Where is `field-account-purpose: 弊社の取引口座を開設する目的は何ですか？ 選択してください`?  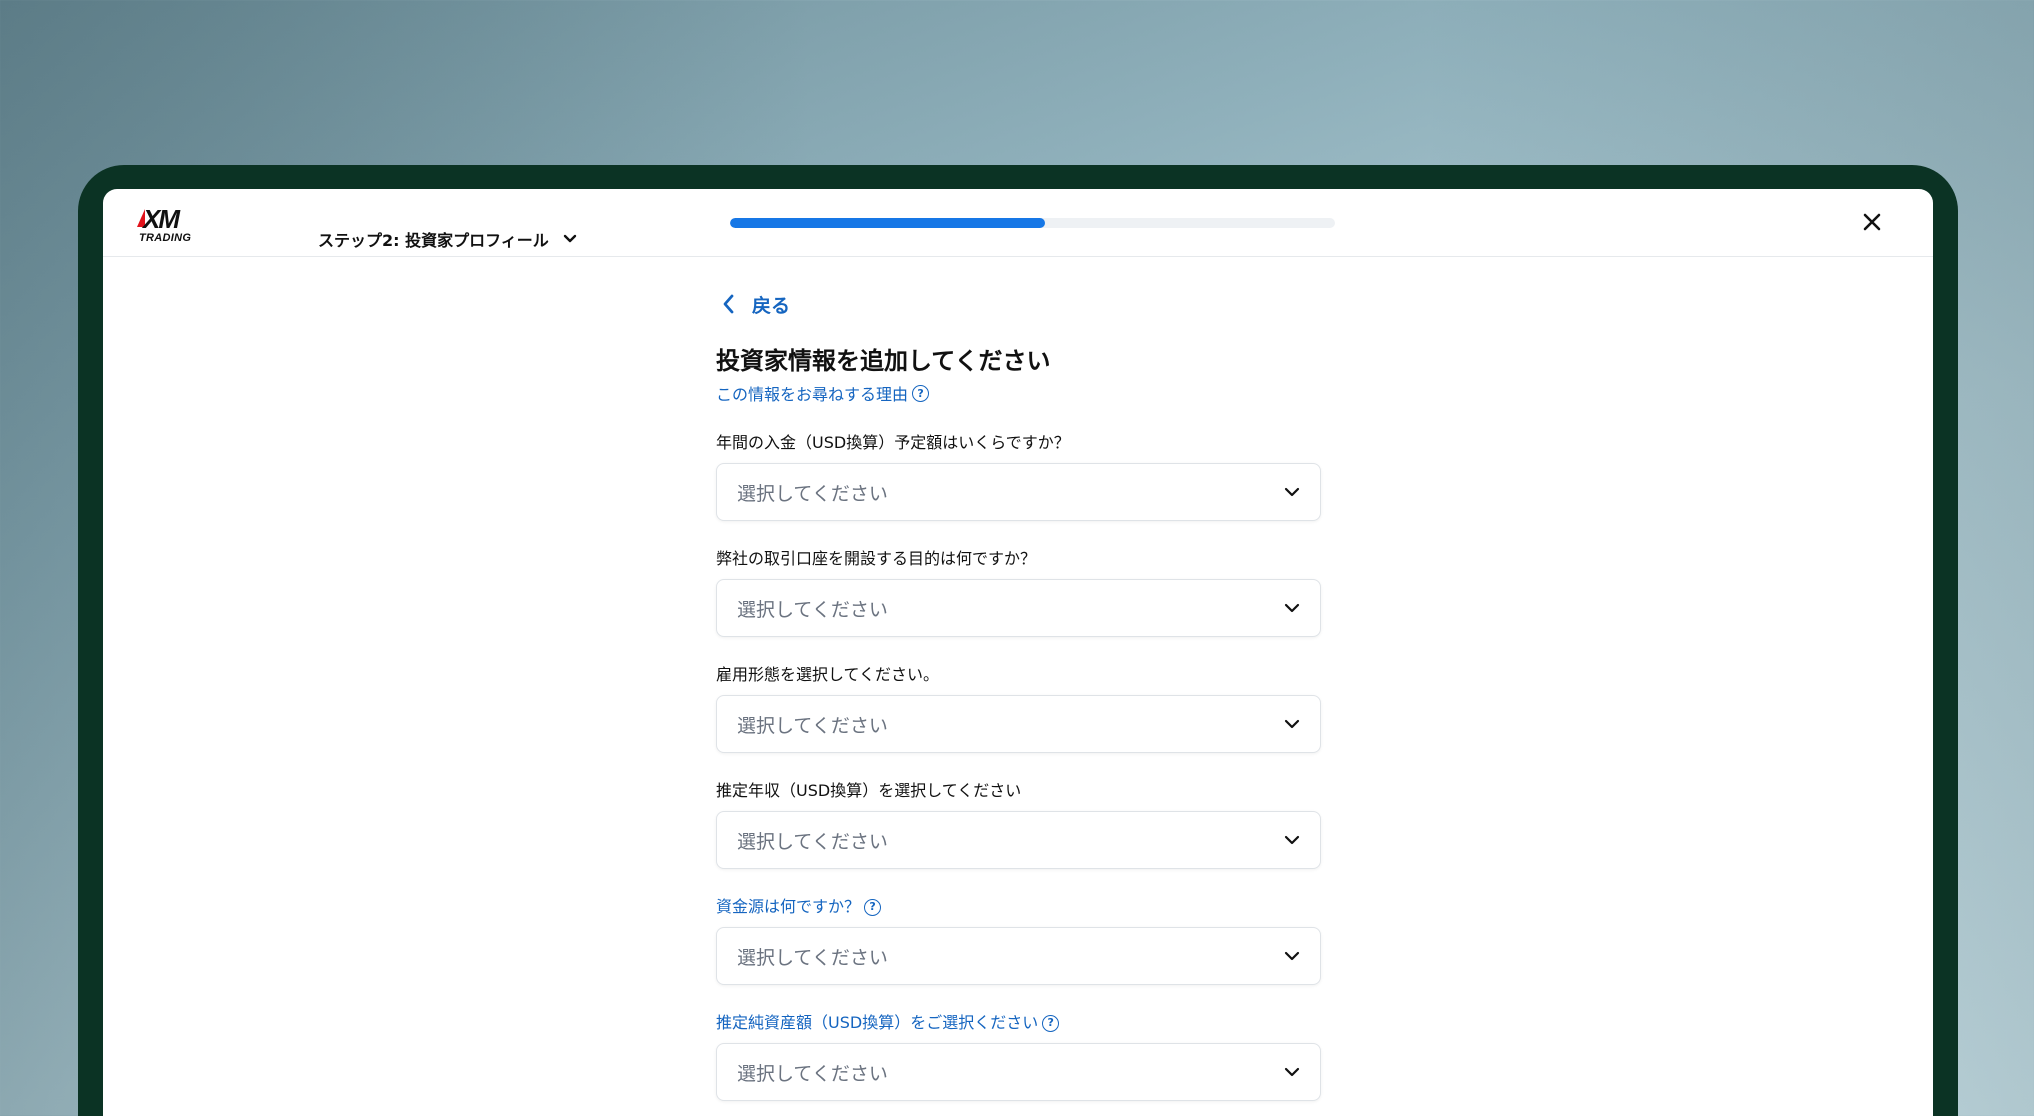
field-account-purpose: 弊社の取引口座を開設する目的は何ですか？ 選択してください is located at coordinates (1018, 592).